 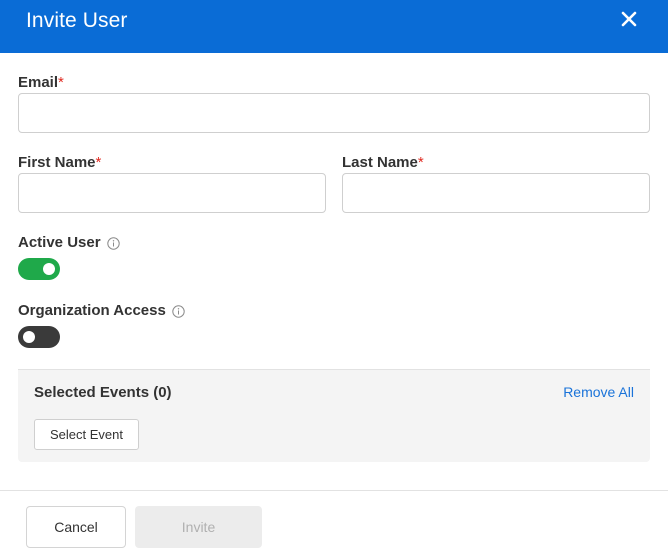 What do you see at coordinates (39, 337) in the screenshot?
I see `organization-access-toggle` at bounding box center [39, 337].